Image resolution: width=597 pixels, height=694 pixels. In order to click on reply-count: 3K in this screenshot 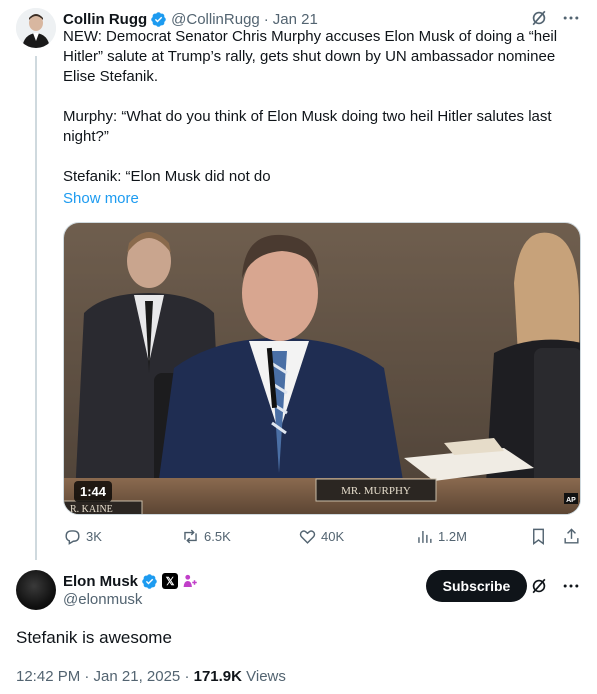, I will do `click(94, 536)`.